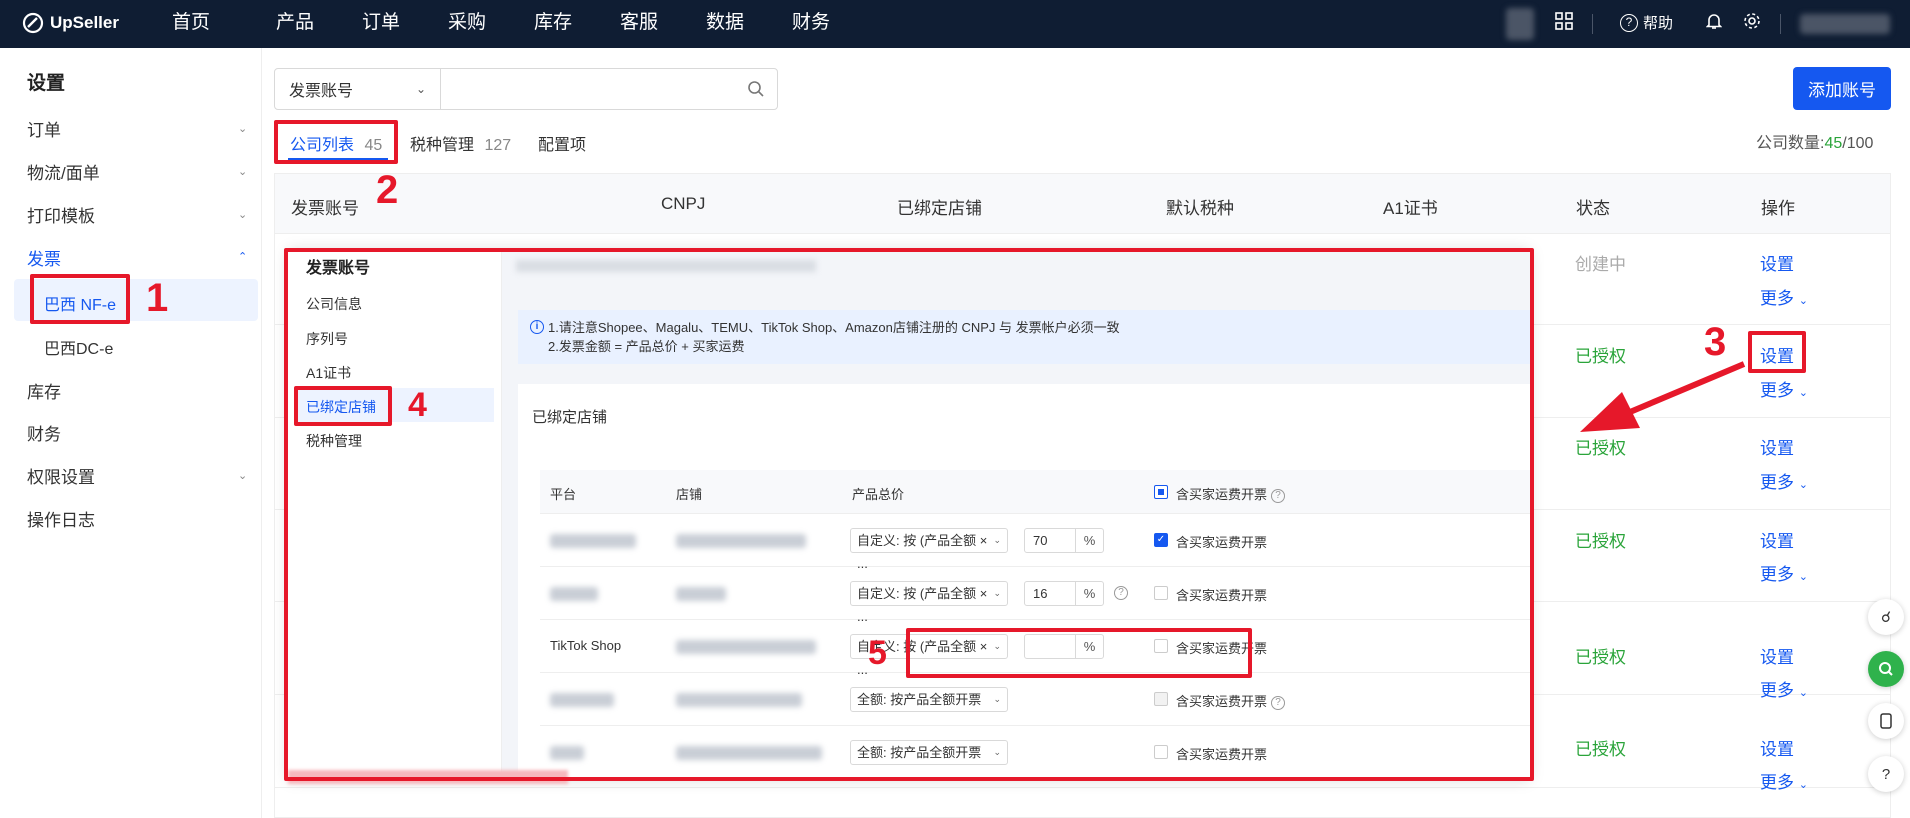  I want to click on sidebar-title: 设置, so click(46, 83).